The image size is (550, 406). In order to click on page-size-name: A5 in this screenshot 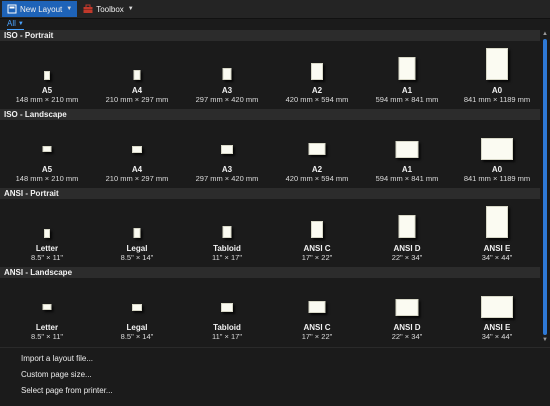, I will do `click(47, 90)`.